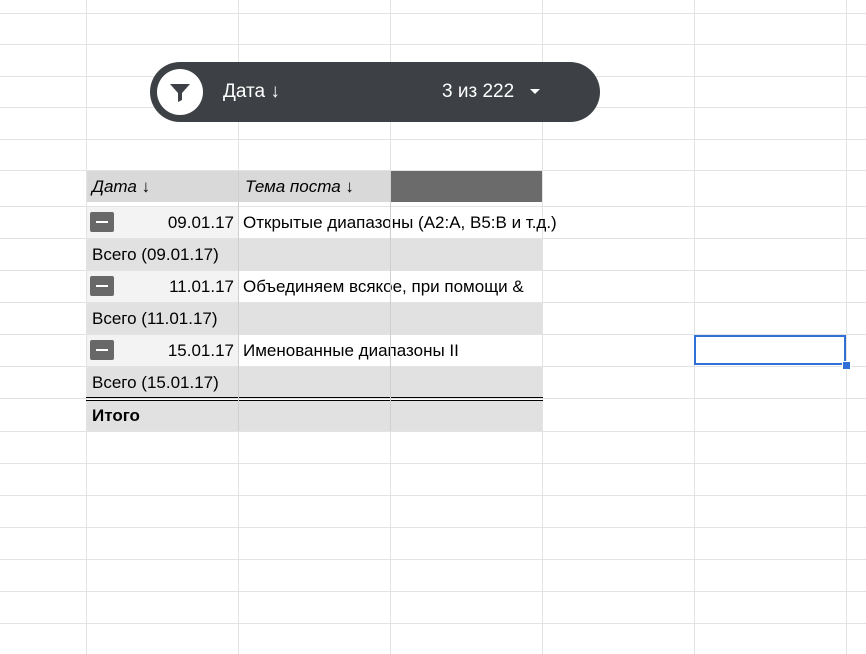  What do you see at coordinates (180, 92) in the screenshot?
I see `filter-icon` at bounding box center [180, 92].